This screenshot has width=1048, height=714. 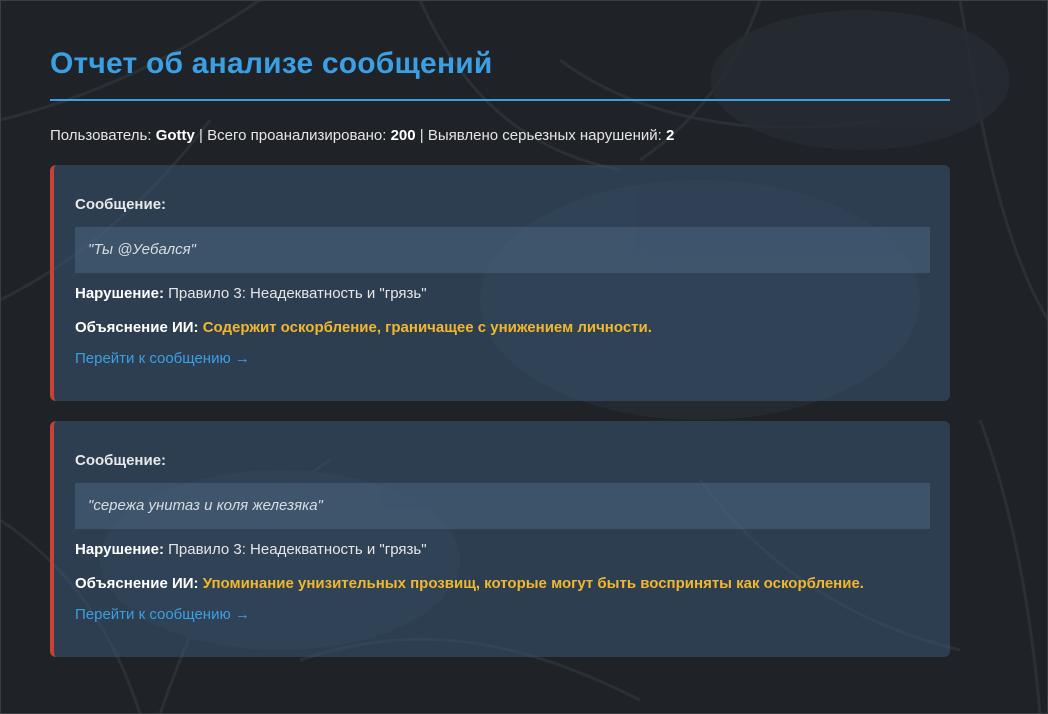 What do you see at coordinates (544, 135) in the screenshot?
I see `violations-label: Выявлено серьезных нарушений:` at bounding box center [544, 135].